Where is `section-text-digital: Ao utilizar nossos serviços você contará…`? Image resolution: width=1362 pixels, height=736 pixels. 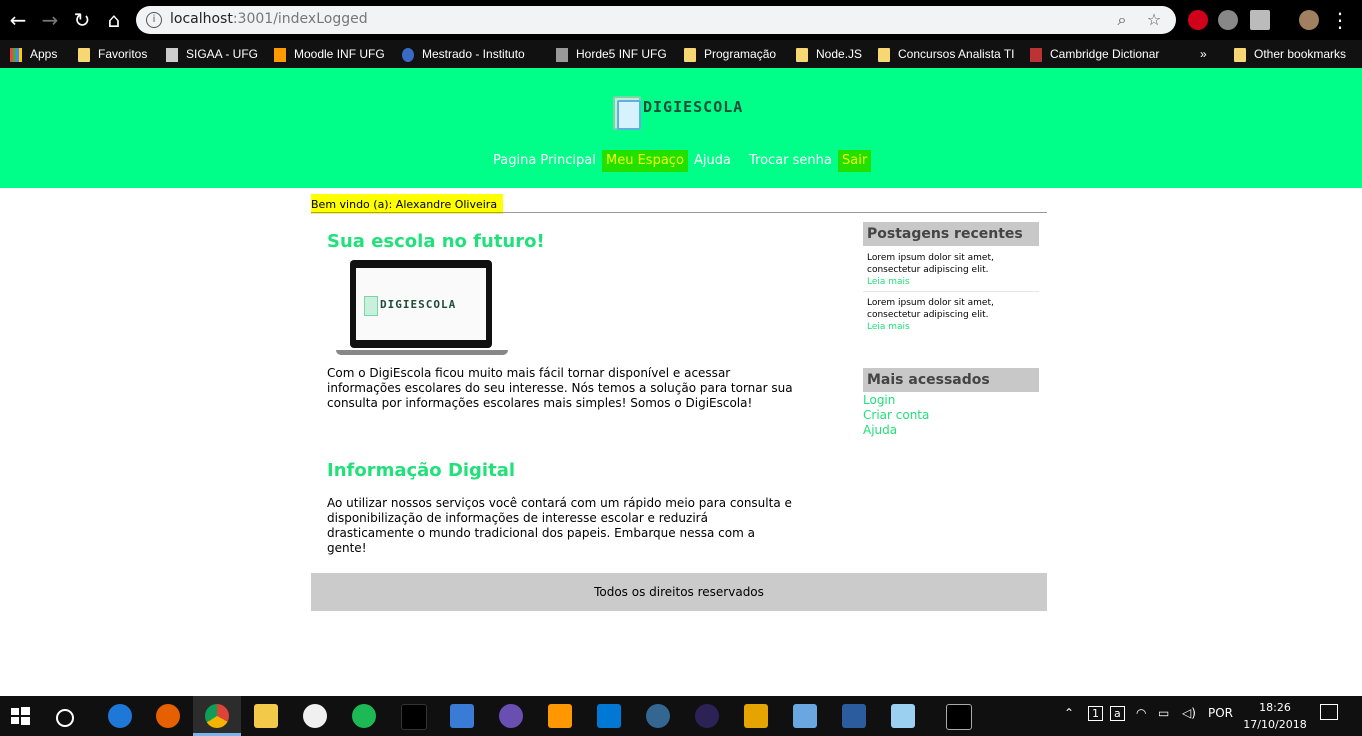
section-text-digital: Ao utilizar nossos serviços você contará… is located at coordinates (559, 525).